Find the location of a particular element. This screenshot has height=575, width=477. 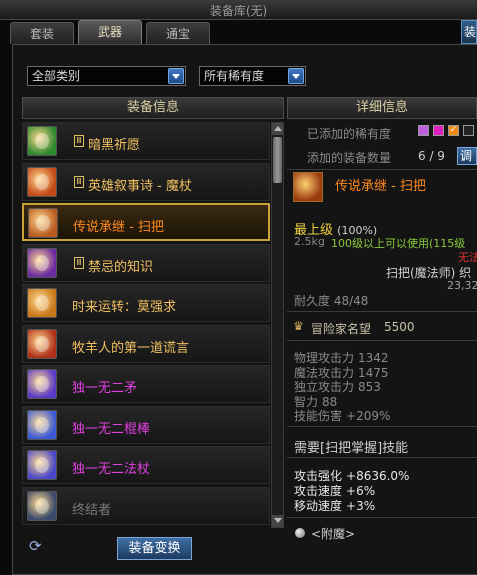

list-item: 牧羊人的第一道谎言 is located at coordinates (146, 343).